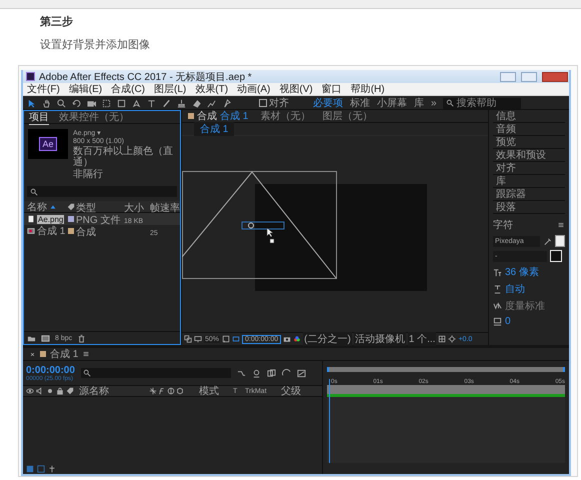 The height and width of the screenshot is (480, 581). Describe the element at coordinates (347, 116) in the screenshot. I see `viewer-tab: 图层（无）` at that location.